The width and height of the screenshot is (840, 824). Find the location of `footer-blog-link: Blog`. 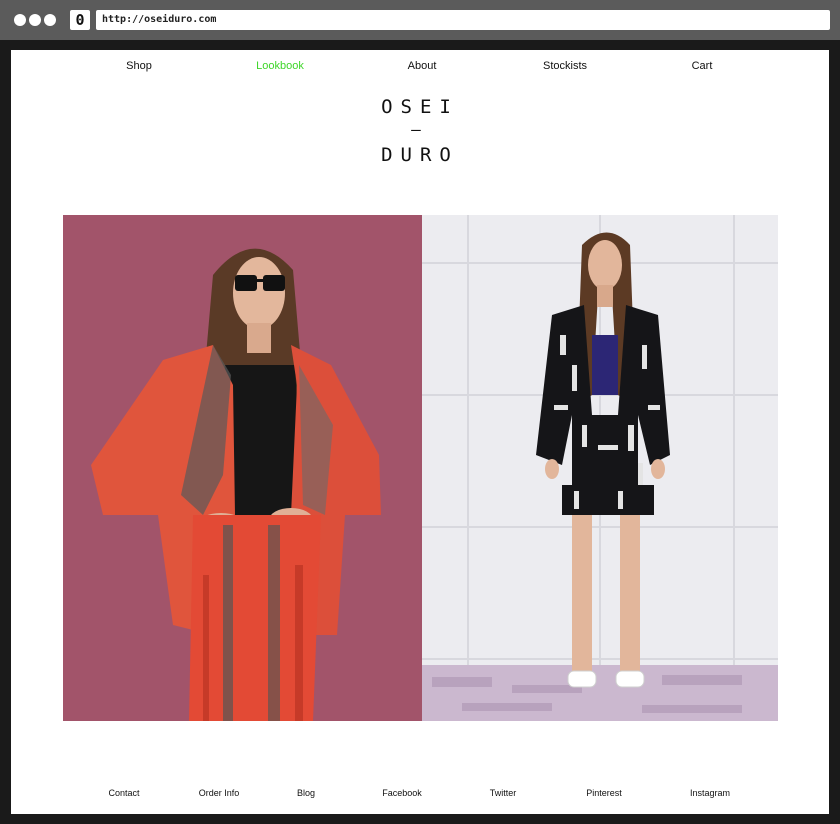

footer-blog-link: Blog is located at coordinates (306, 793).